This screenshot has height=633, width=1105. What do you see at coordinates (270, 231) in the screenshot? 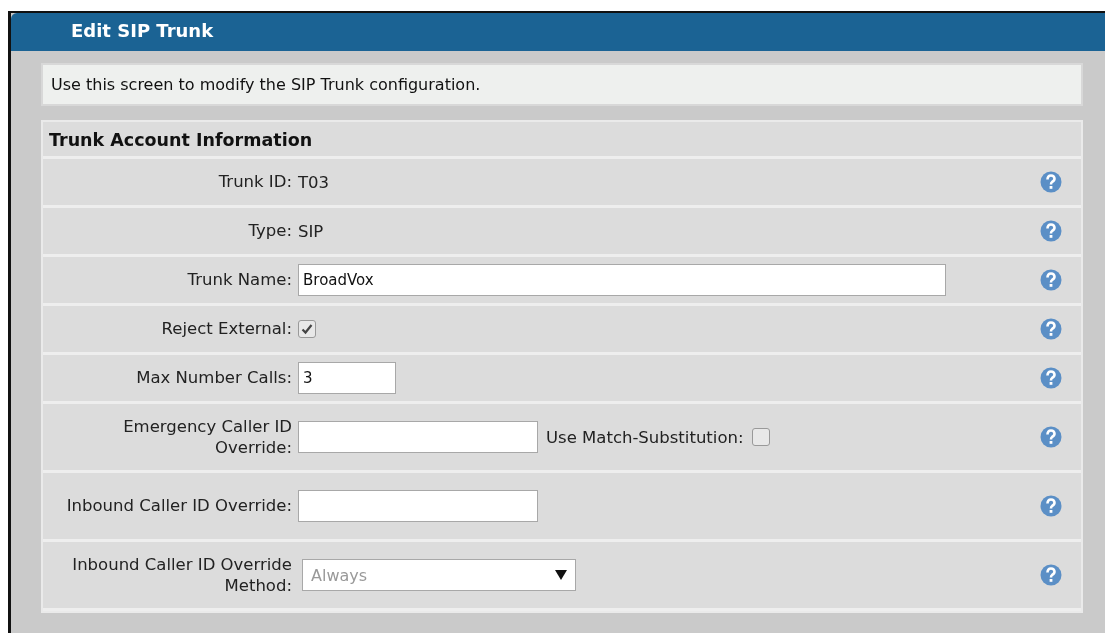
I see `field-label: Type:` at bounding box center [270, 231].